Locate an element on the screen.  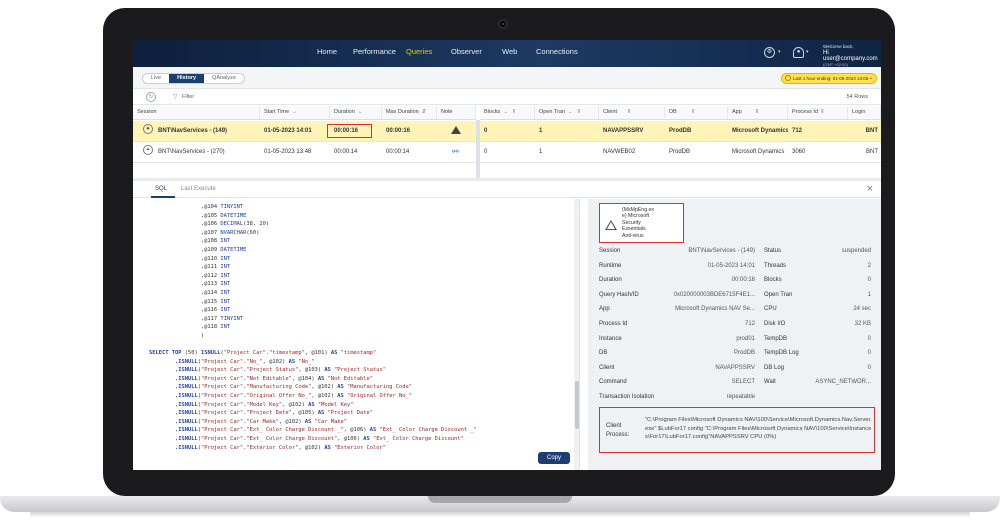
plan-icon: ⚯ is located at coordinates (455, 151).